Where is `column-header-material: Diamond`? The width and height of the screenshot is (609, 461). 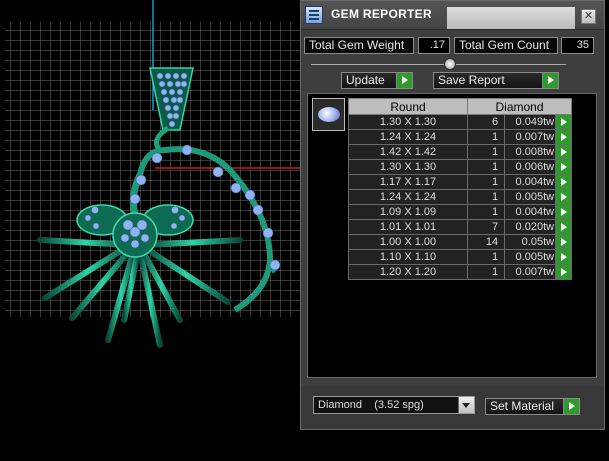 column-header-material: Diamond is located at coordinates (519, 106).